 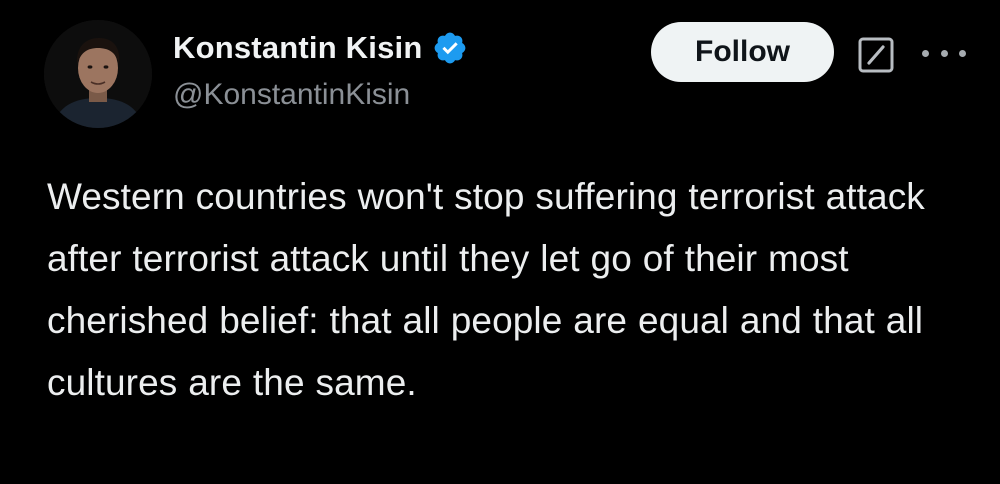 I want to click on avatar, so click(x=98, y=74).